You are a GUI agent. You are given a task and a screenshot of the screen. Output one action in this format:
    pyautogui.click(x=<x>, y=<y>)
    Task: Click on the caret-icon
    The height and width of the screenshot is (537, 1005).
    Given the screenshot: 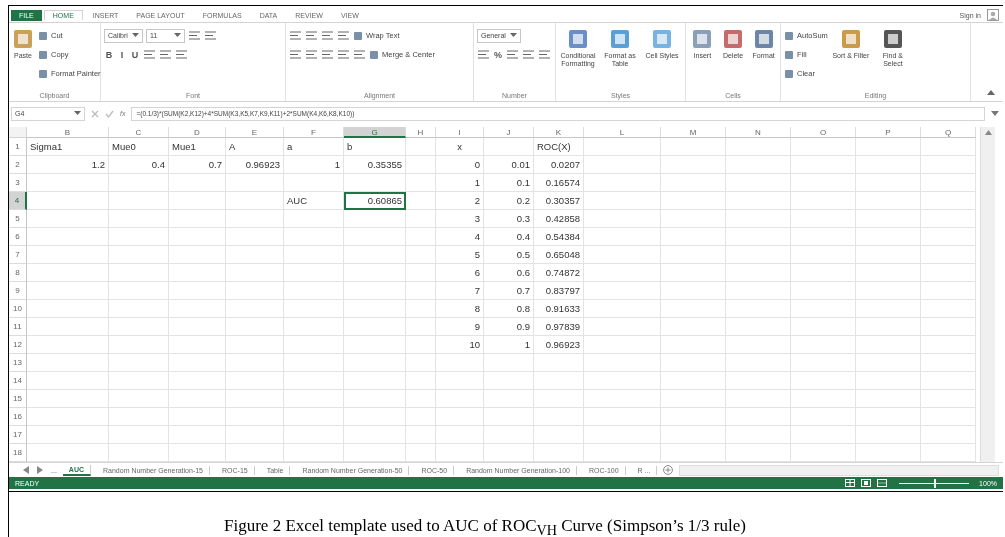 What is the action you would take?
    pyautogui.click(x=135, y=35)
    